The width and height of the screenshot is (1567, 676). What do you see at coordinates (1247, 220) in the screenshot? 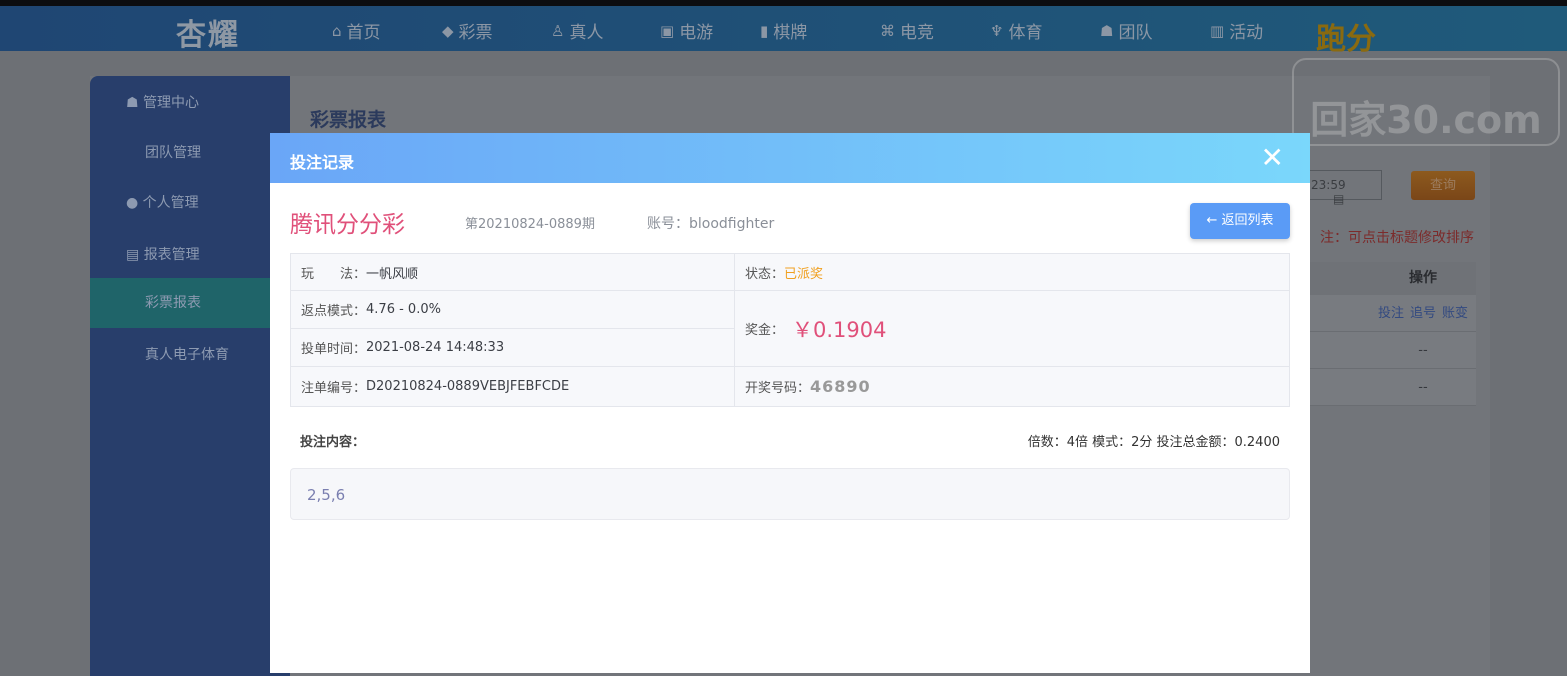
I see `back-label: 返回列表` at bounding box center [1247, 220].